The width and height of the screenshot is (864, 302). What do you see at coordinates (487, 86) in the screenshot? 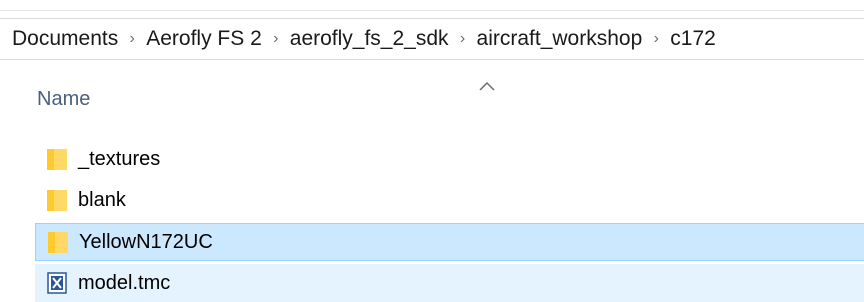
I see `sort-ascending-icon` at bounding box center [487, 86].